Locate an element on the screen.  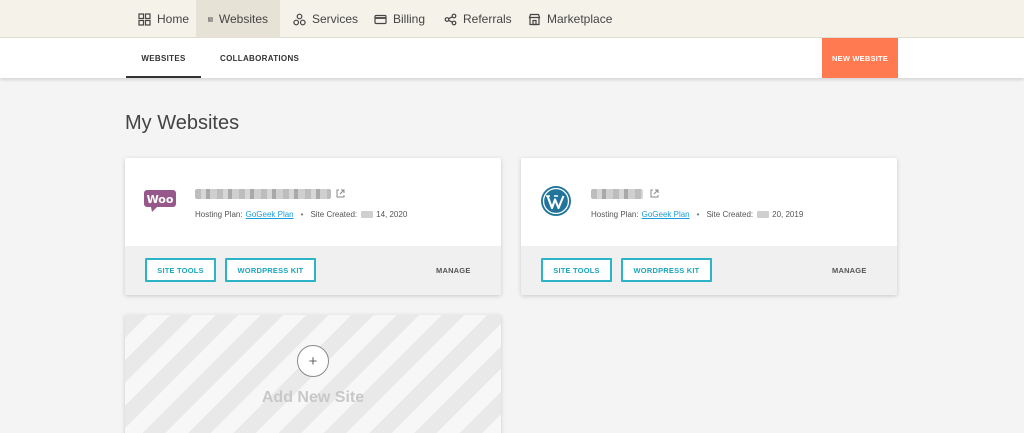
nav-item-referrals: Referrals is located at coordinates (478, 19).